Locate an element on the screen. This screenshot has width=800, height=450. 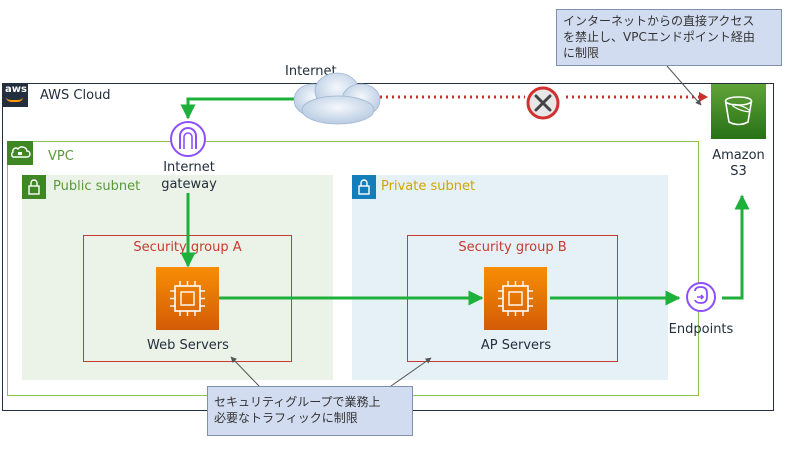
internet-gateway-label-line2: gateway is located at coordinates (189, 184).